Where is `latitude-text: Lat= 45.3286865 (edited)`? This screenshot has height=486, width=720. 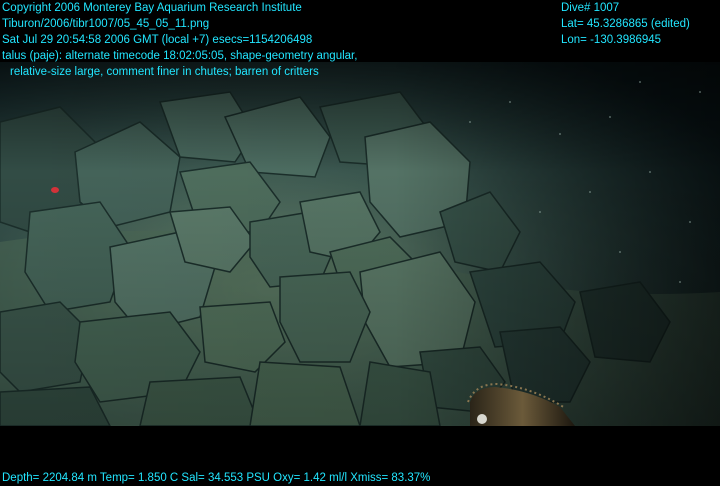
latitude-text: Lat= 45.3286865 (edited) is located at coordinates (625, 24).